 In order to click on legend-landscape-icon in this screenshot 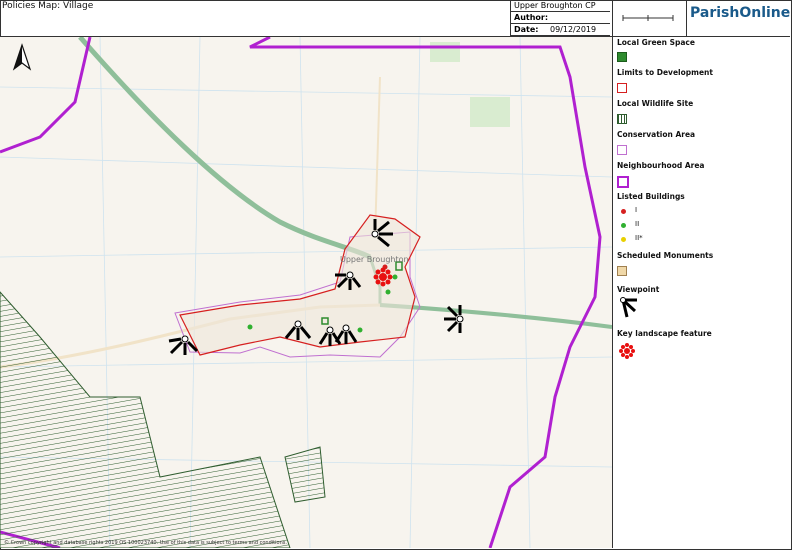, I will do `click(627, 351)`.